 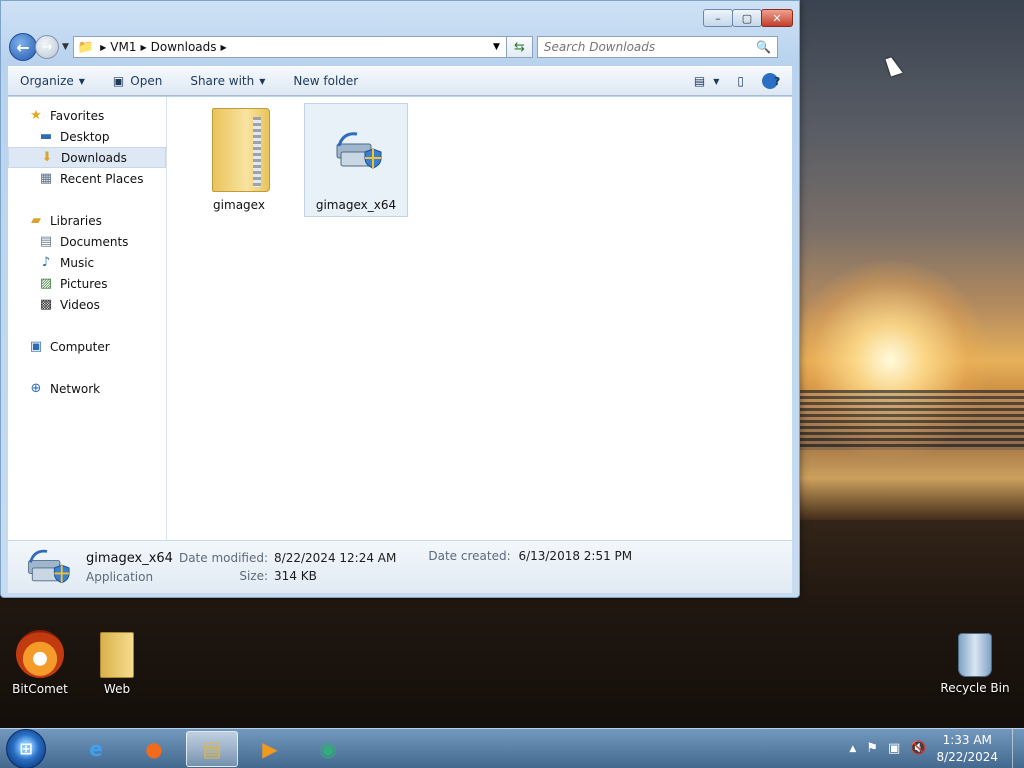 I want to click on nav-videos: ▩ Videos, so click(x=87, y=304).